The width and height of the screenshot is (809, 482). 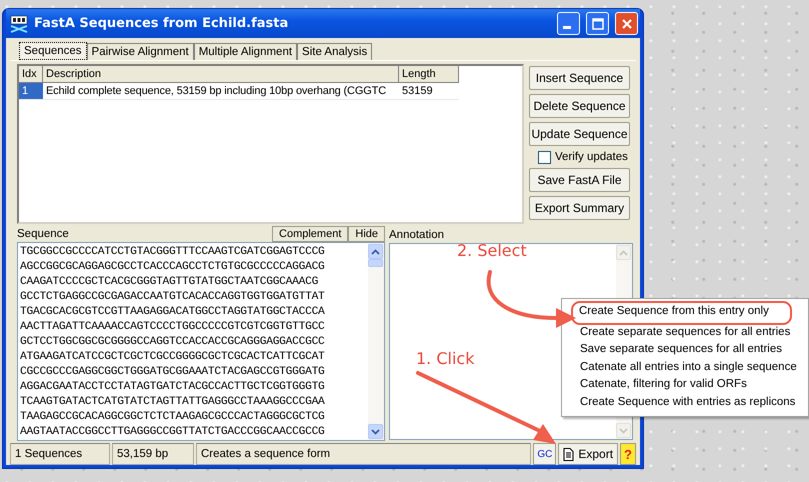 What do you see at coordinates (429, 91) in the screenshot?
I see `table-cell: 53159` at bounding box center [429, 91].